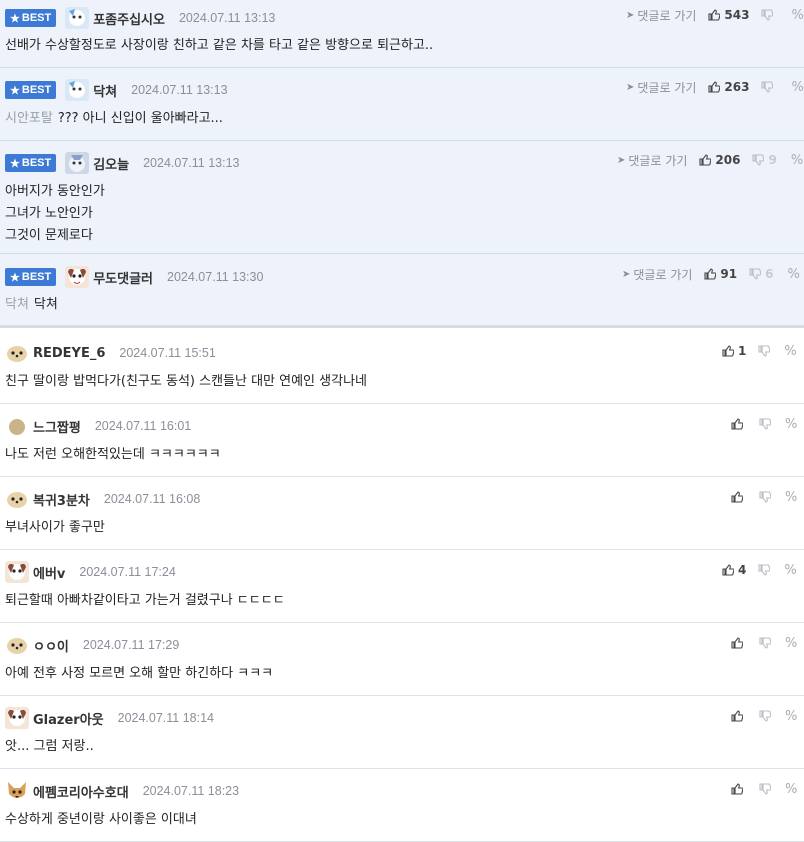 The width and height of the screenshot is (804, 842). Describe the element at coordinates (69, 353) in the screenshot. I see `nickname: REDEYE_6` at that location.